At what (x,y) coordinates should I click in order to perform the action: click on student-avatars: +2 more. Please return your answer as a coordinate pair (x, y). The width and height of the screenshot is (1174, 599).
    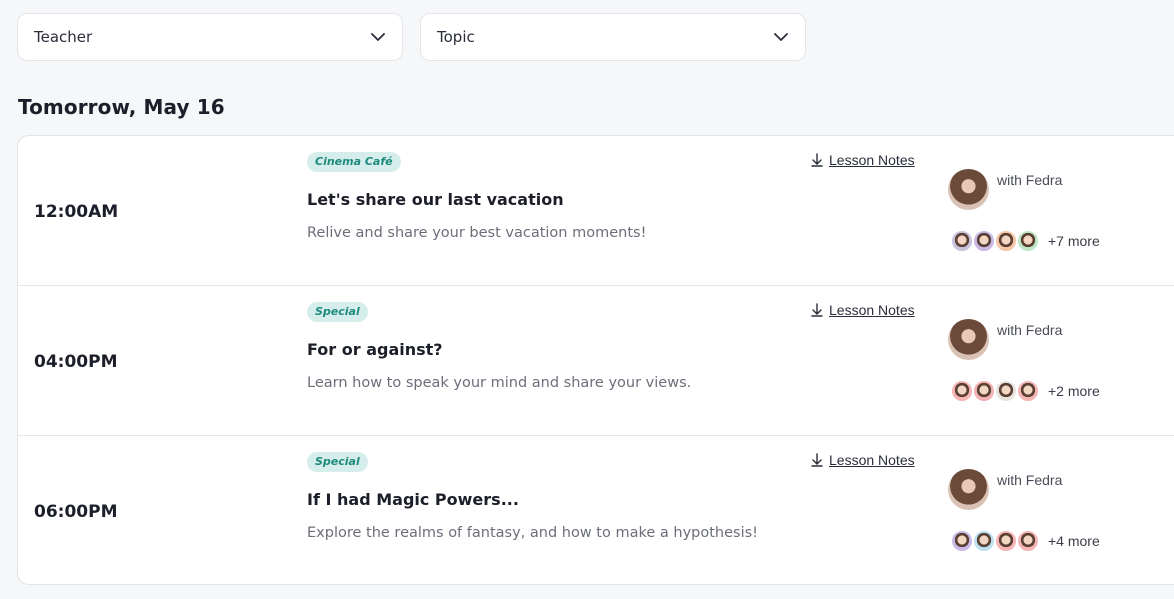
    Looking at the image, I should click on (1025, 391).